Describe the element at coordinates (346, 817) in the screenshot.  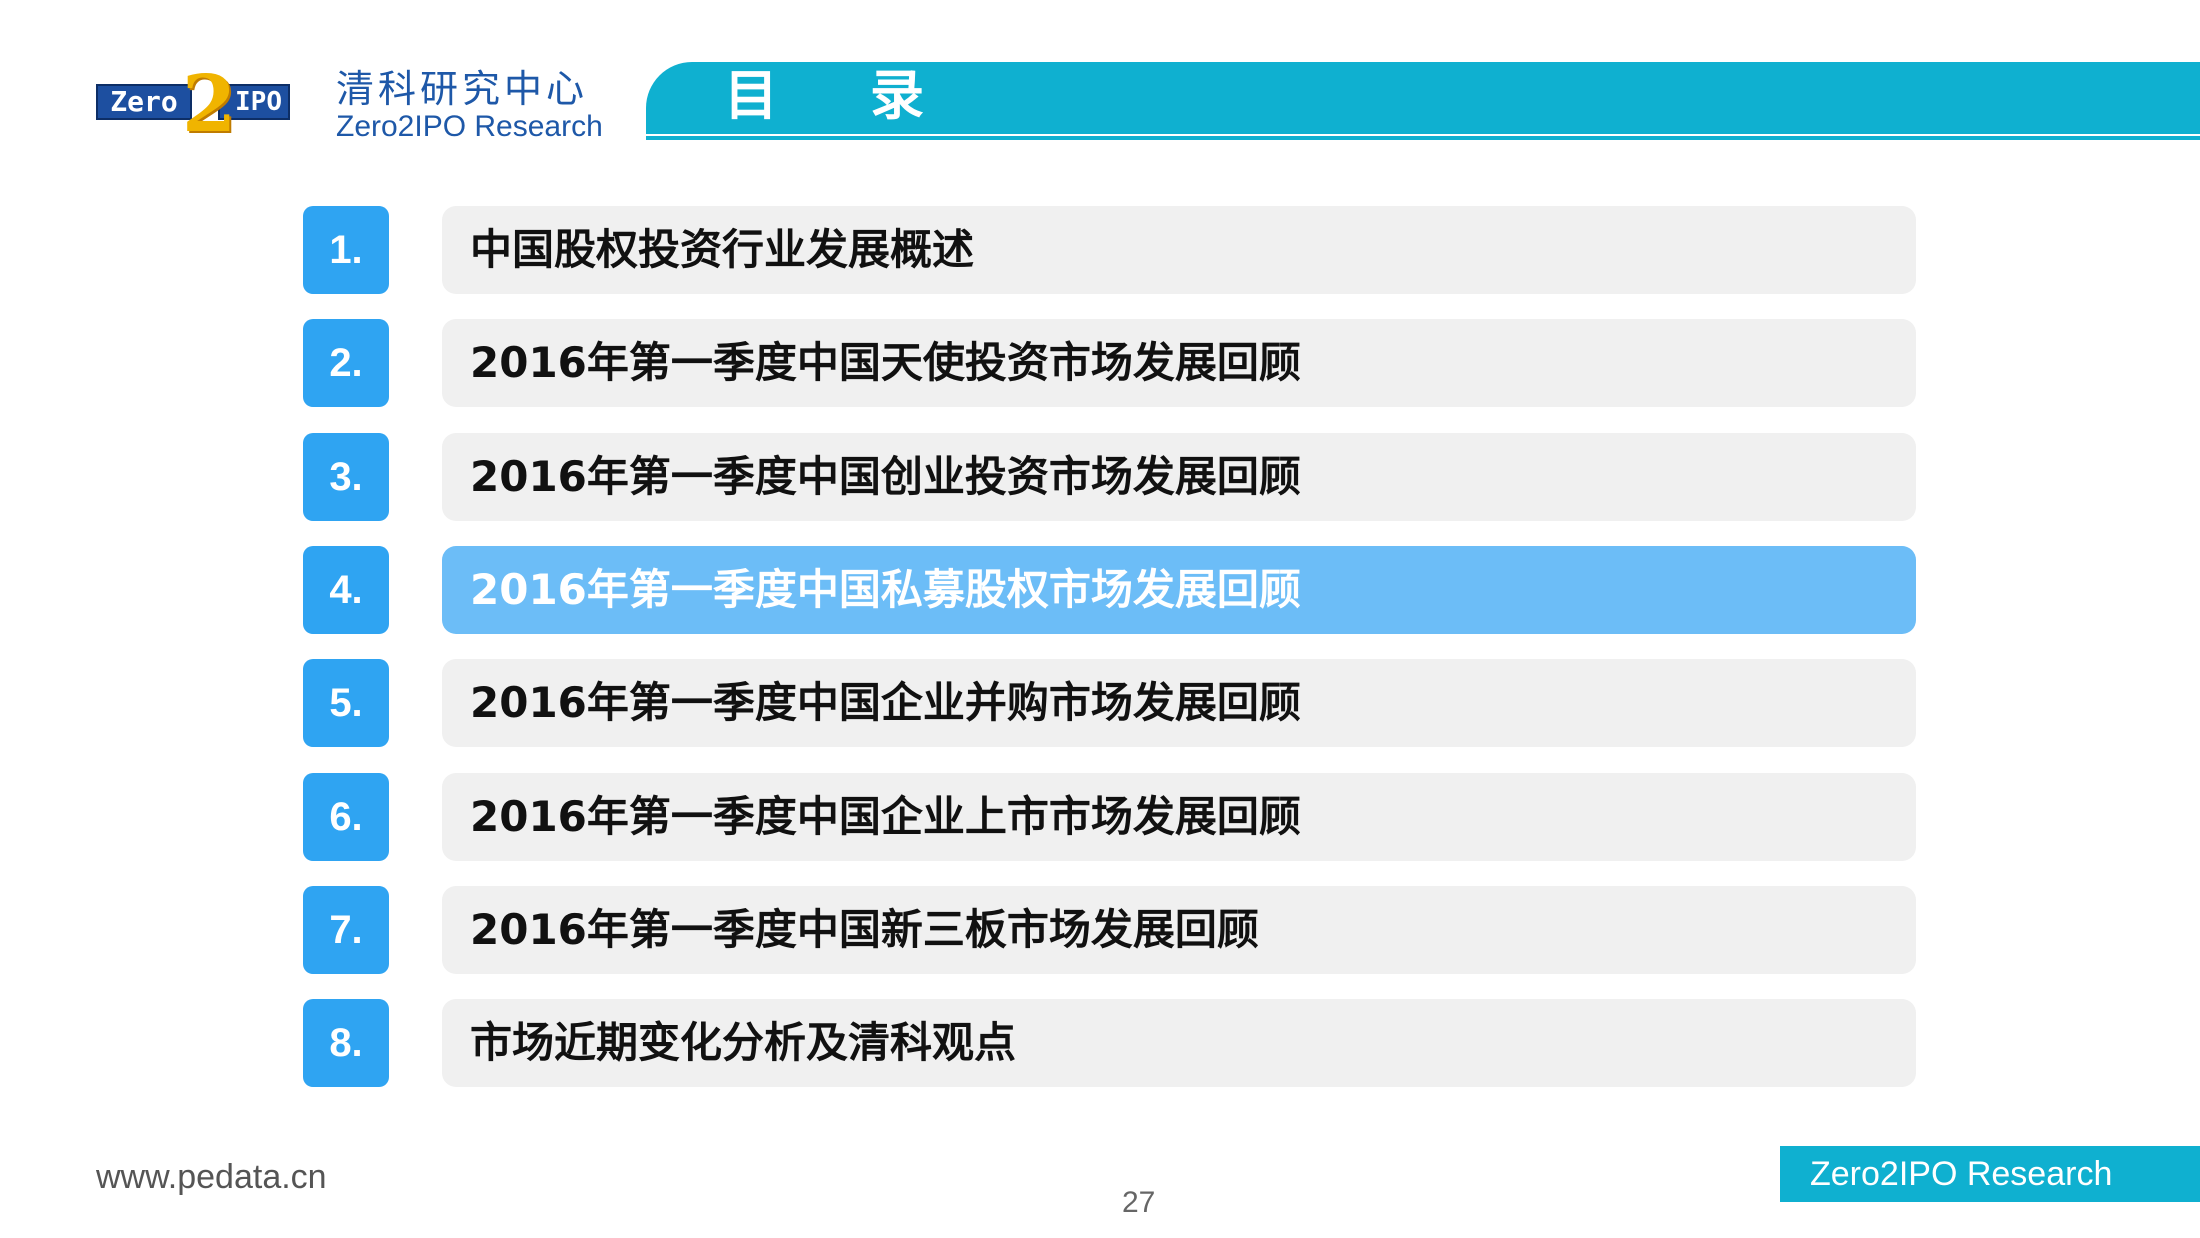
I see `toc-number: 6.` at that location.